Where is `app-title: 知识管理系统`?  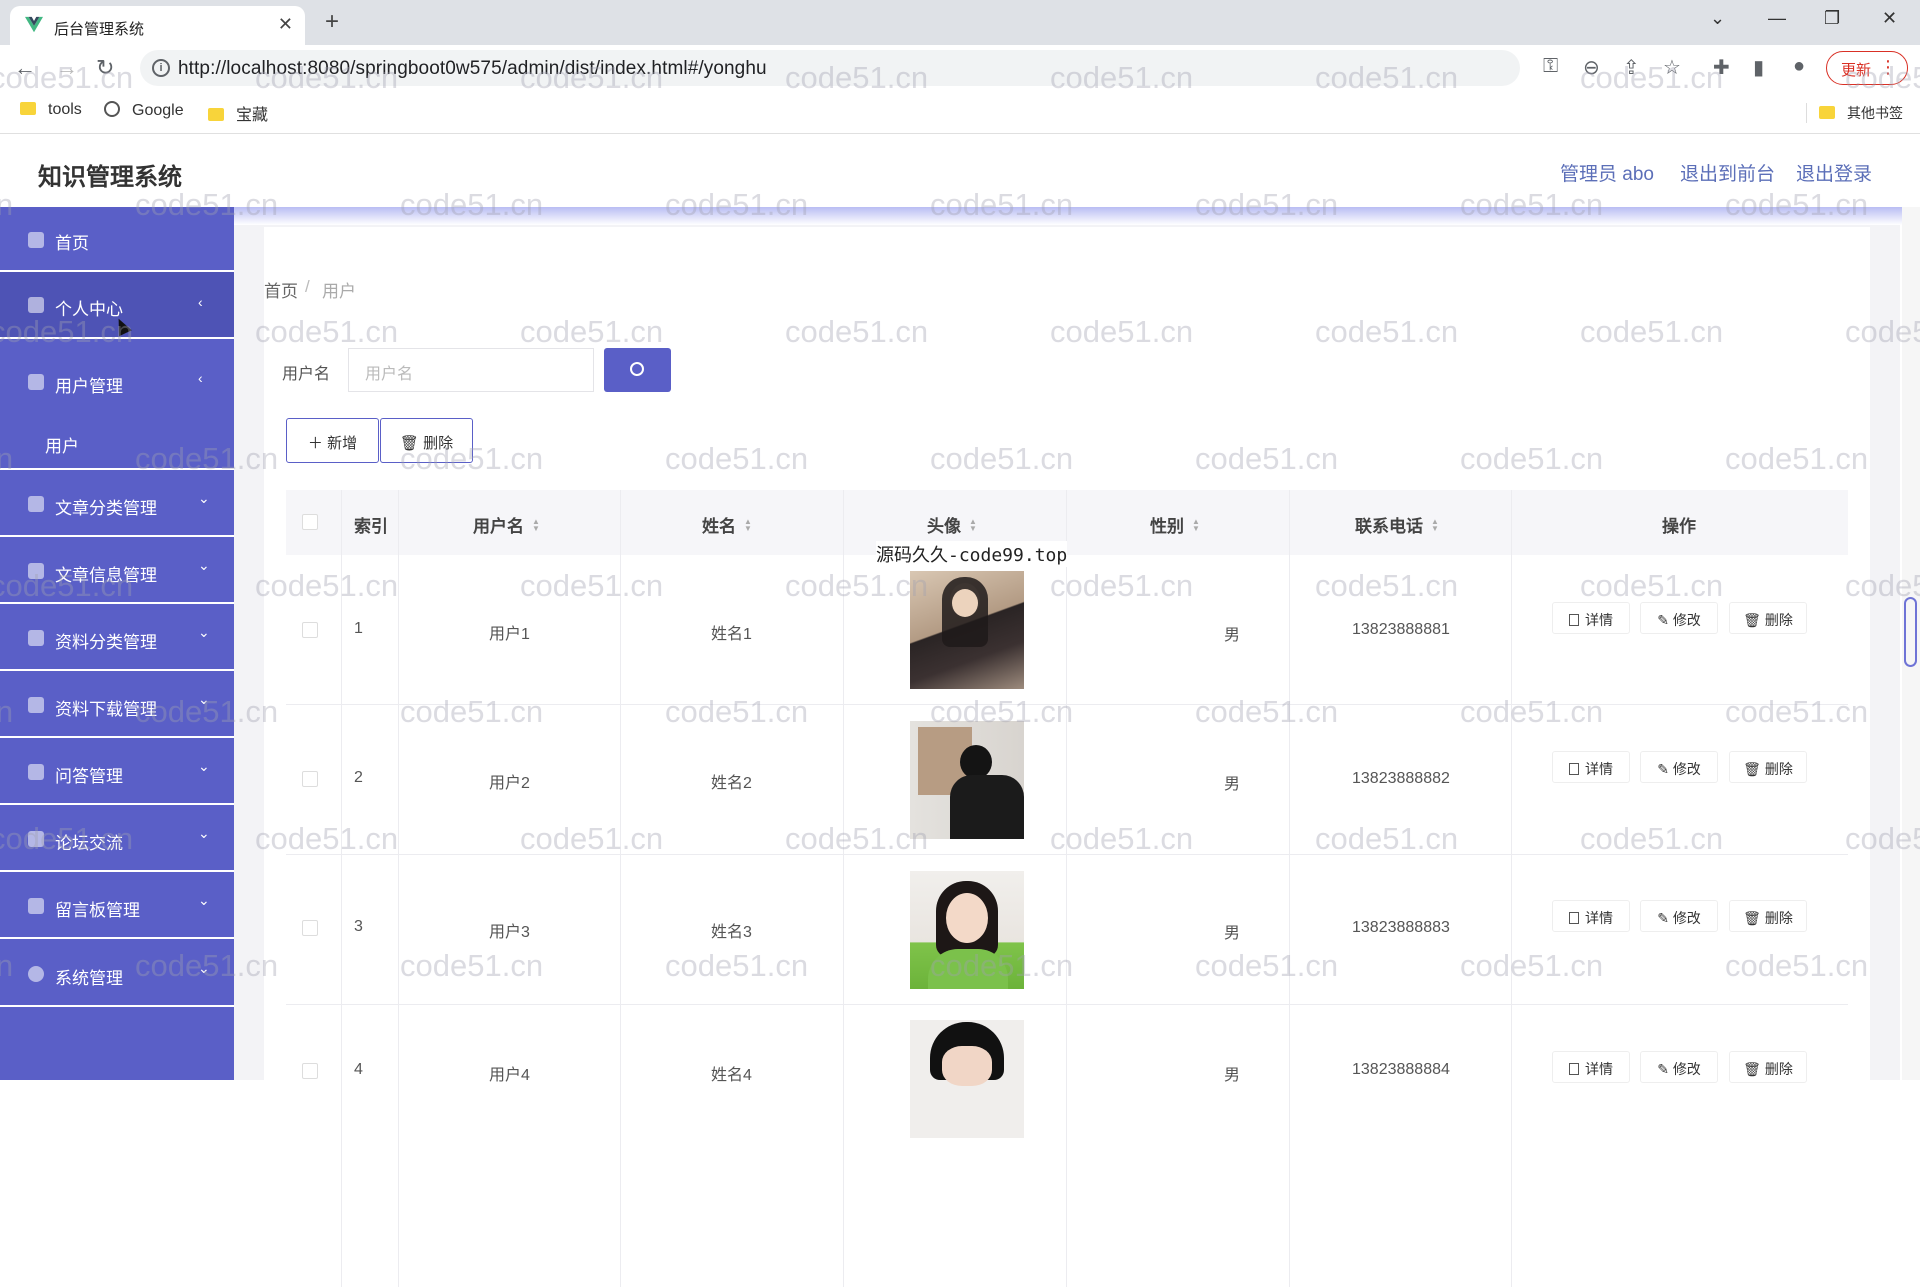 app-title: 知识管理系统 is located at coordinates (110, 177).